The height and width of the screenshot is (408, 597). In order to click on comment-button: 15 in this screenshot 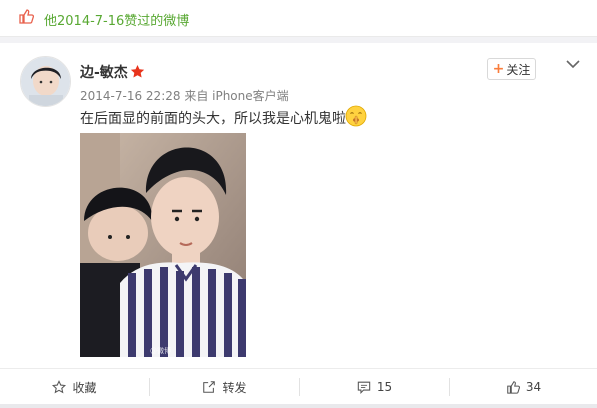, I will do `click(374, 387)`.